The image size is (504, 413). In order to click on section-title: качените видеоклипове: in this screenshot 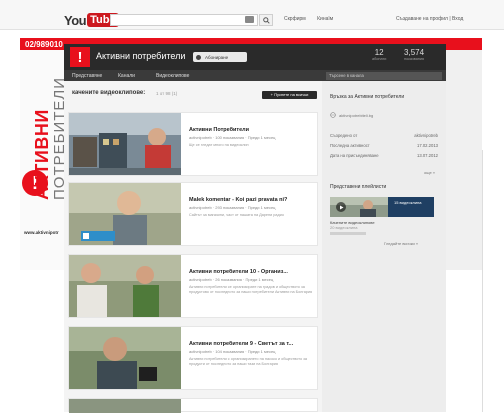, I will do `click(109, 93)`.